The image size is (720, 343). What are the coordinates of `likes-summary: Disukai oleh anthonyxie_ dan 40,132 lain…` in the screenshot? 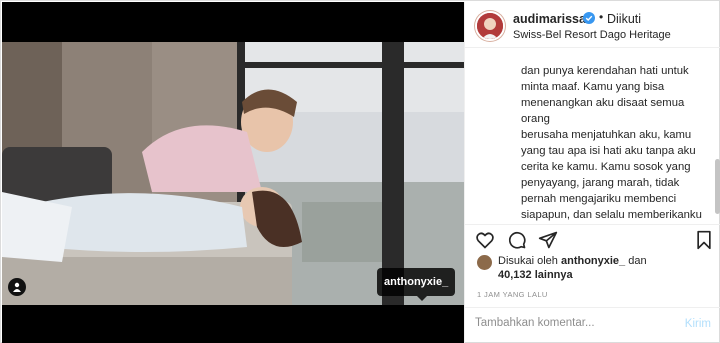 It's located at (592, 269).